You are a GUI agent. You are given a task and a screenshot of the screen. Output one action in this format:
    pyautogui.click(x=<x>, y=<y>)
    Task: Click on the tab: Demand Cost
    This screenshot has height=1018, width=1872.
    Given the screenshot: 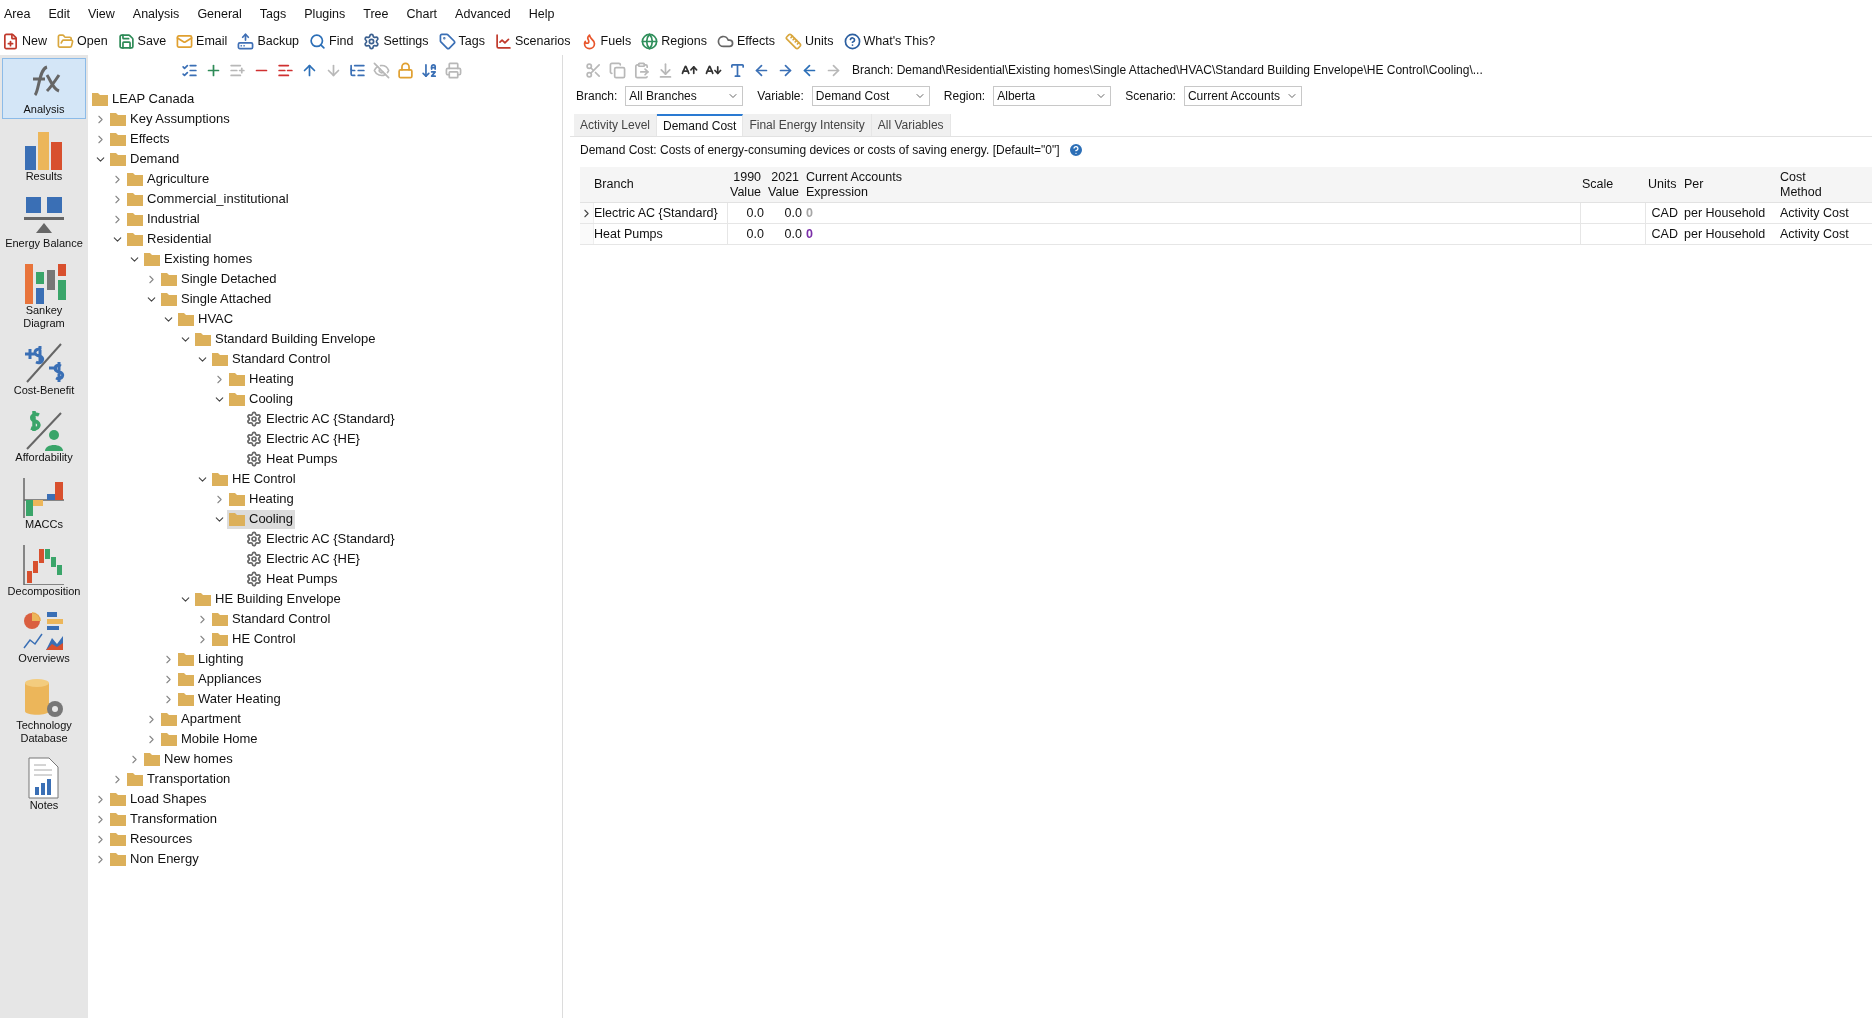 What is the action you would take?
    pyautogui.click(x=700, y=125)
    